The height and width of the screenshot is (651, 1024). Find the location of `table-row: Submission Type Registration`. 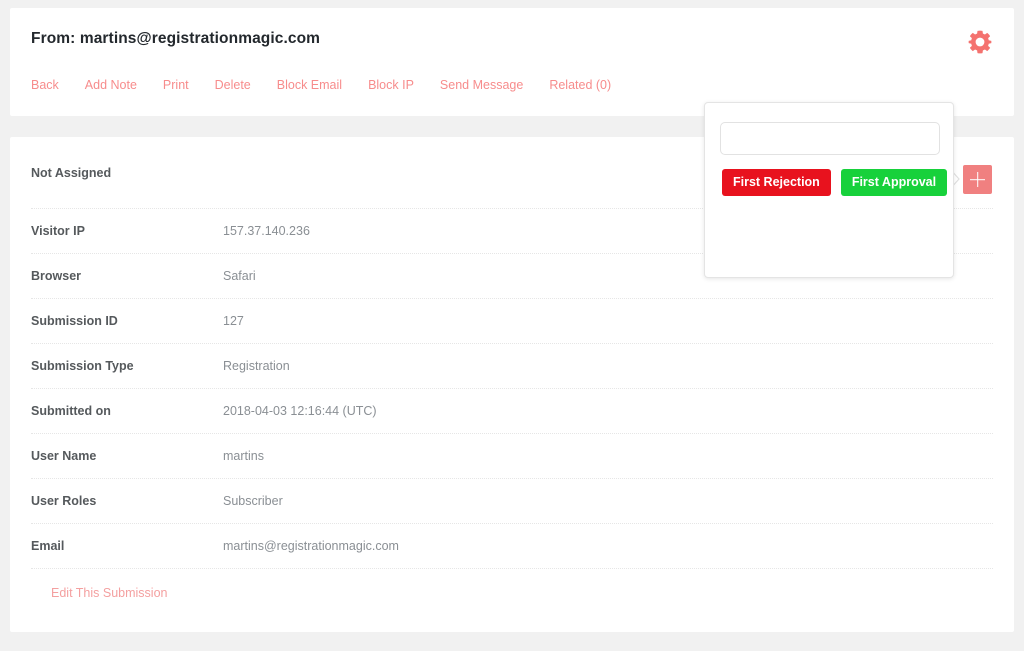

table-row: Submission Type Registration is located at coordinates (512, 366).